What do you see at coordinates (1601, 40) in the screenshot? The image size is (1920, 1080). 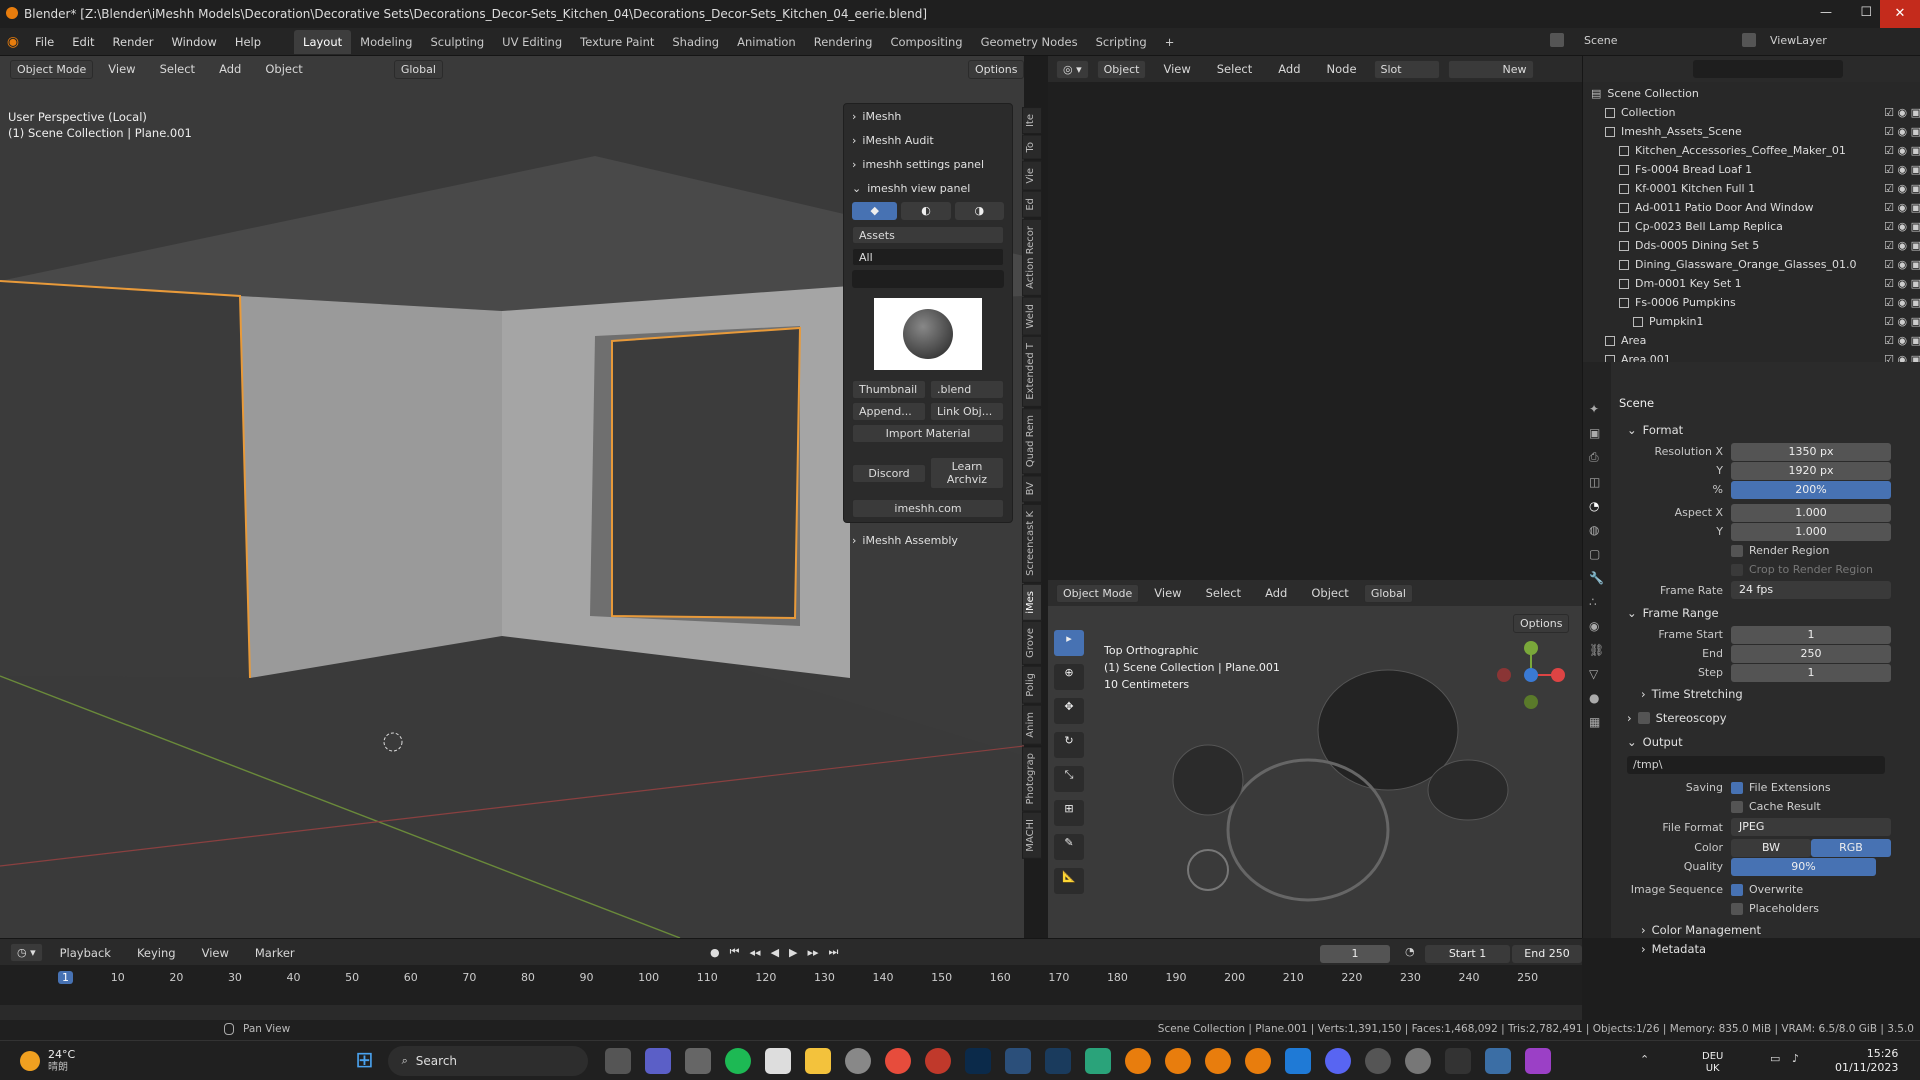 I see `scene-name: Scene` at bounding box center [1601, 40].